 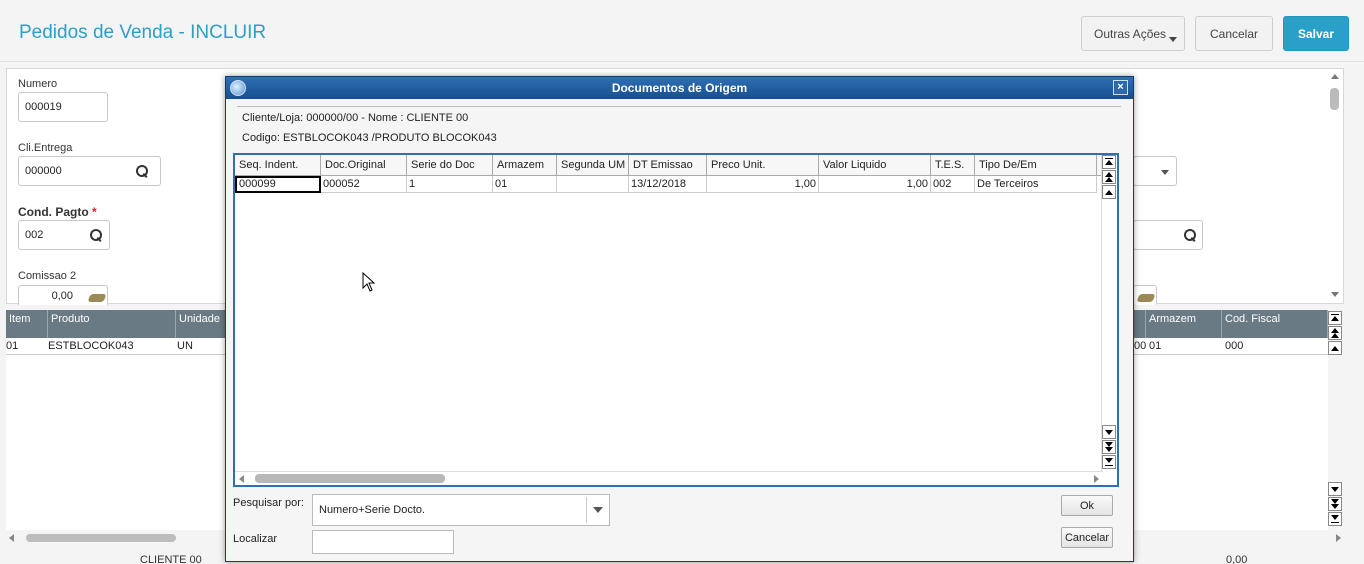 I want to click on numero-label: Numero, so click(x=38, y=84).